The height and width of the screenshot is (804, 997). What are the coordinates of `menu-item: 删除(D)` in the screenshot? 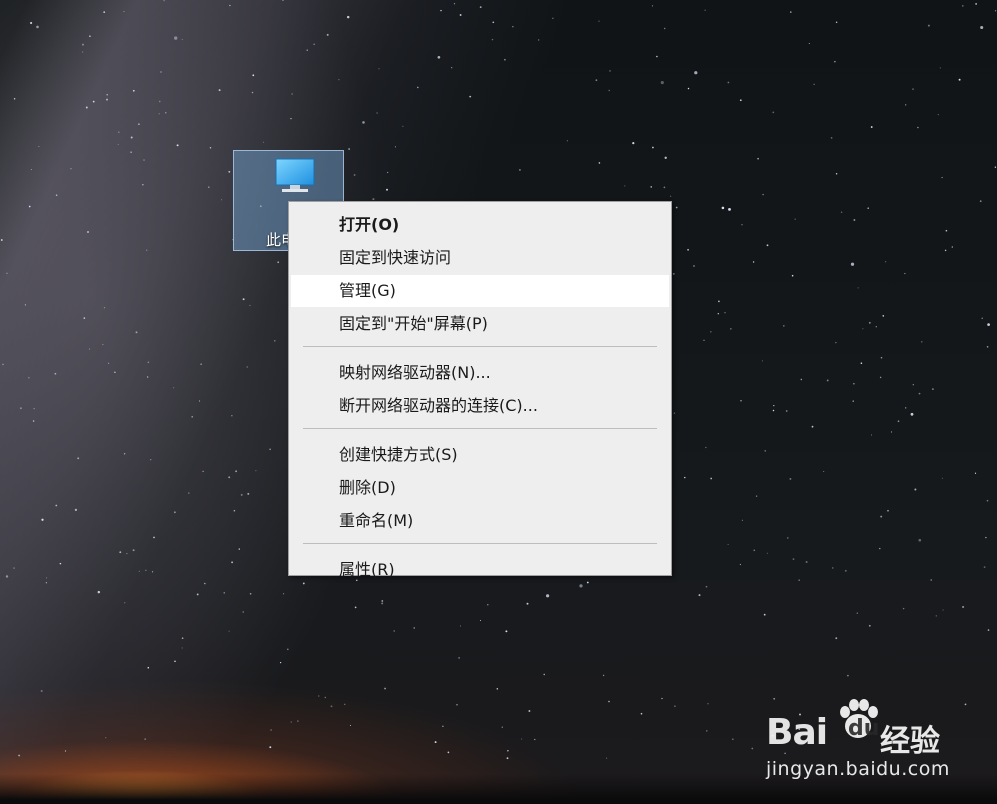 It's located at (480, 488).